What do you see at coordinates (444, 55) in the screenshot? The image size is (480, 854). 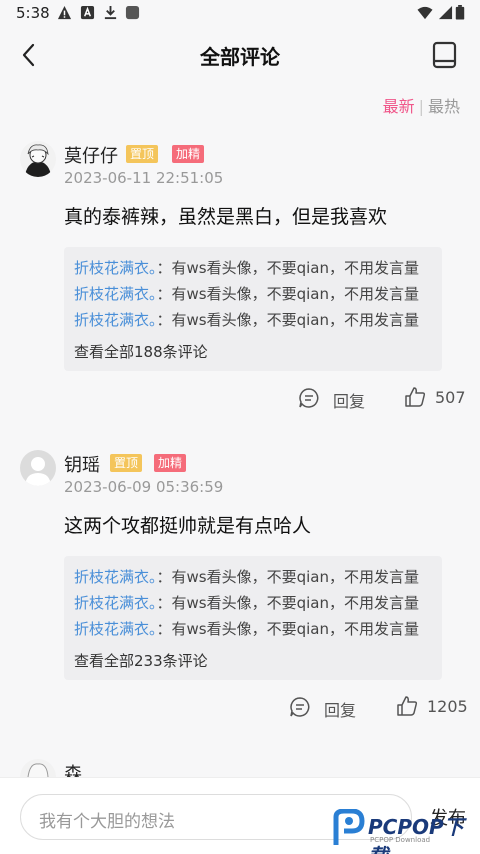 I see `book-icon` at bounding box center [444, 55].